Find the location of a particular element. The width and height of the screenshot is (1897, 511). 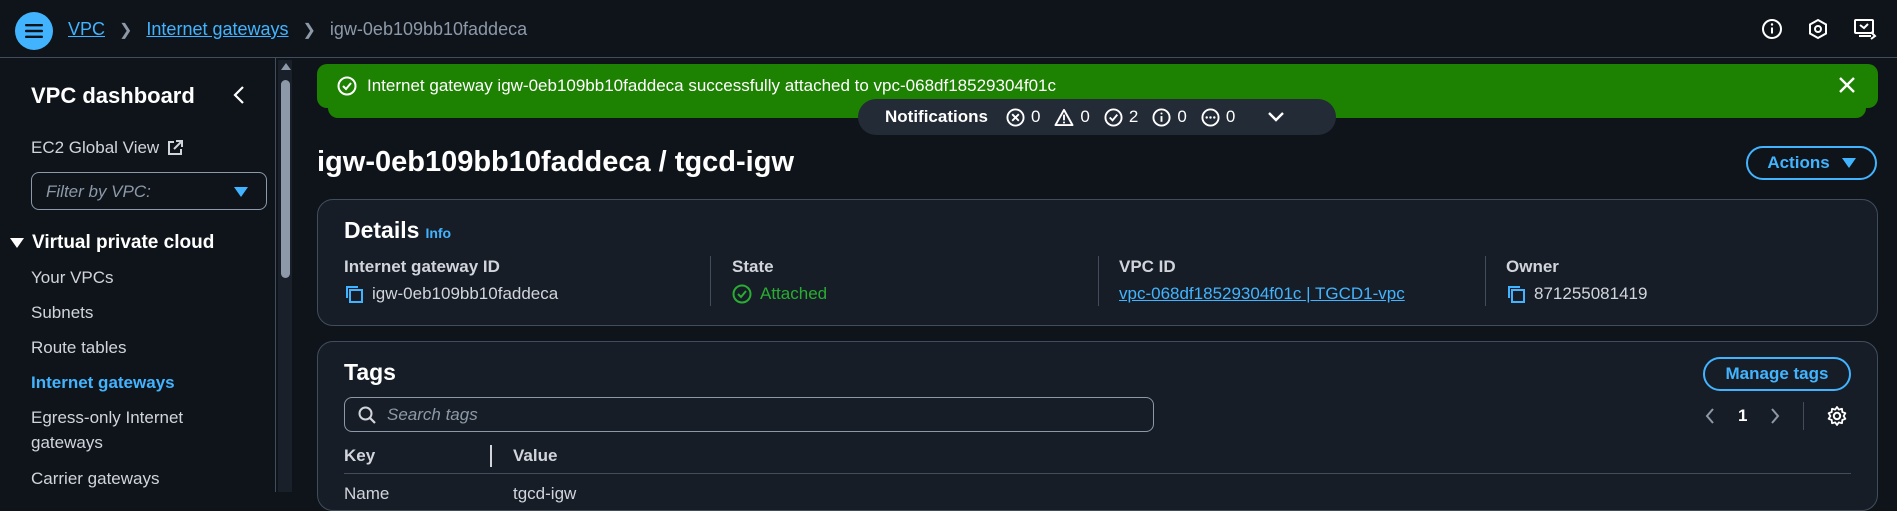

success-icon is located at coordinates (1113, 117).